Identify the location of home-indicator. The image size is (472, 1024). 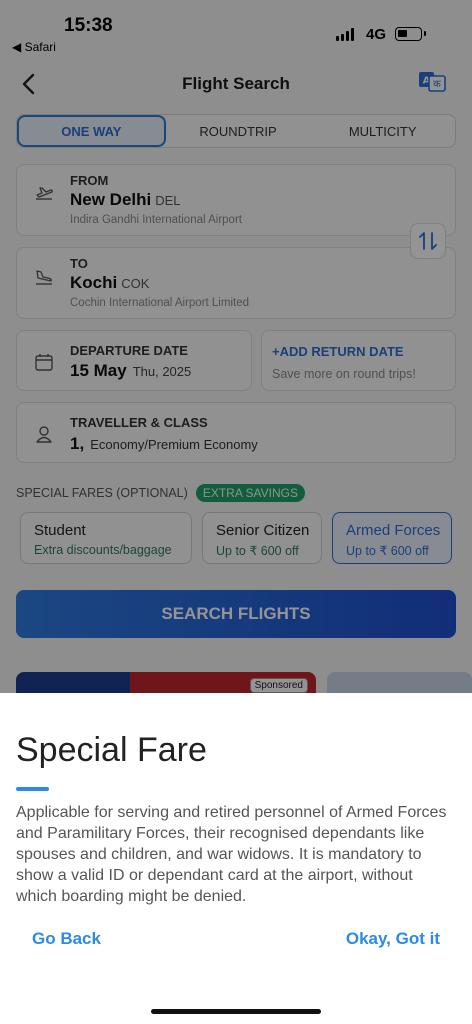
(236, 1011).